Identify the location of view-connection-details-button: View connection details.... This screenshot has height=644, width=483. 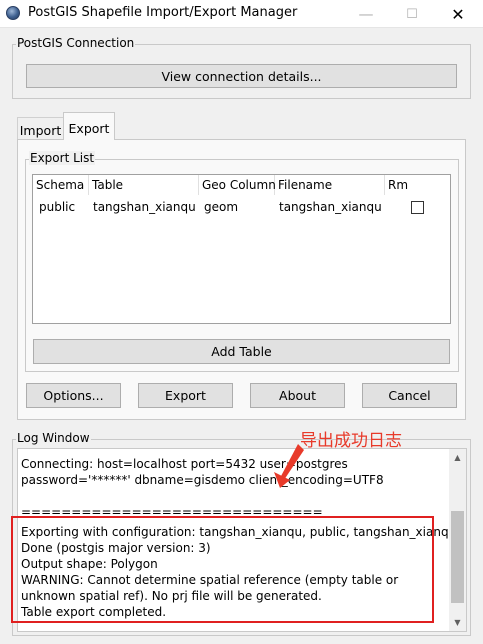
(241, 76).